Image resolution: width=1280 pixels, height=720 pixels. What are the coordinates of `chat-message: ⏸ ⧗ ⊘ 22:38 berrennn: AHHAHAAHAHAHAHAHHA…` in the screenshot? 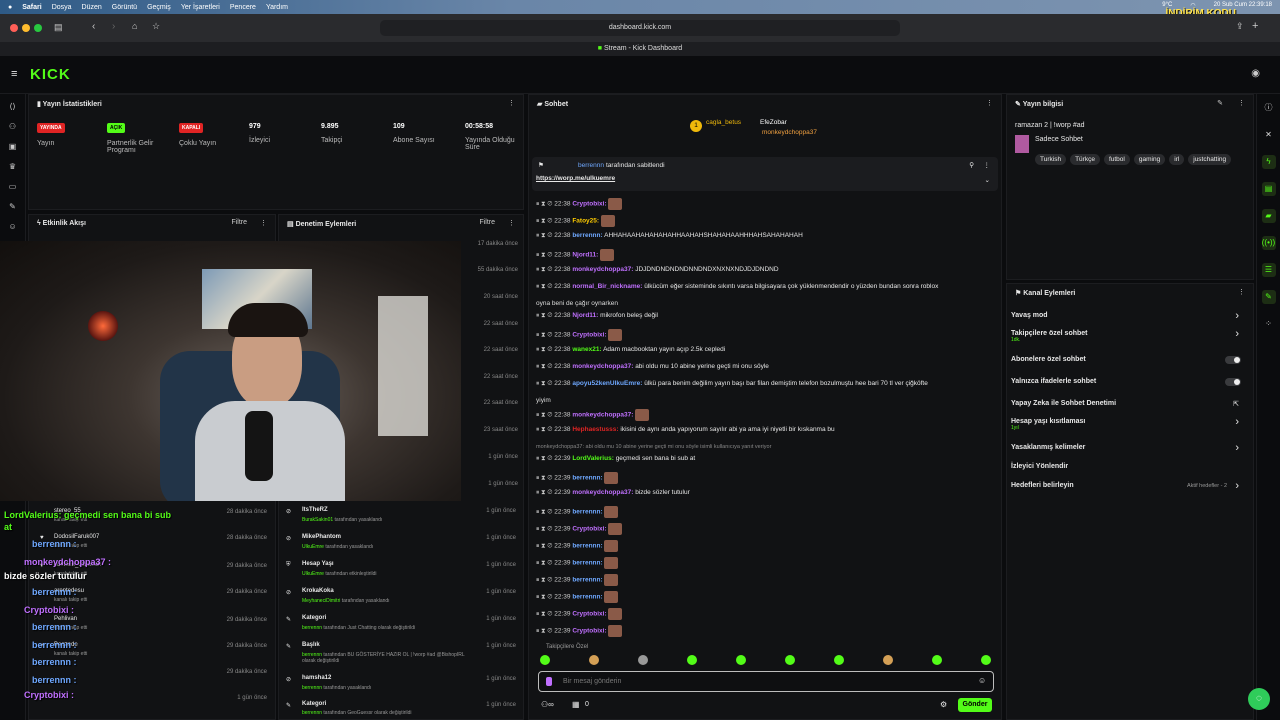 It's located at (669, 236).